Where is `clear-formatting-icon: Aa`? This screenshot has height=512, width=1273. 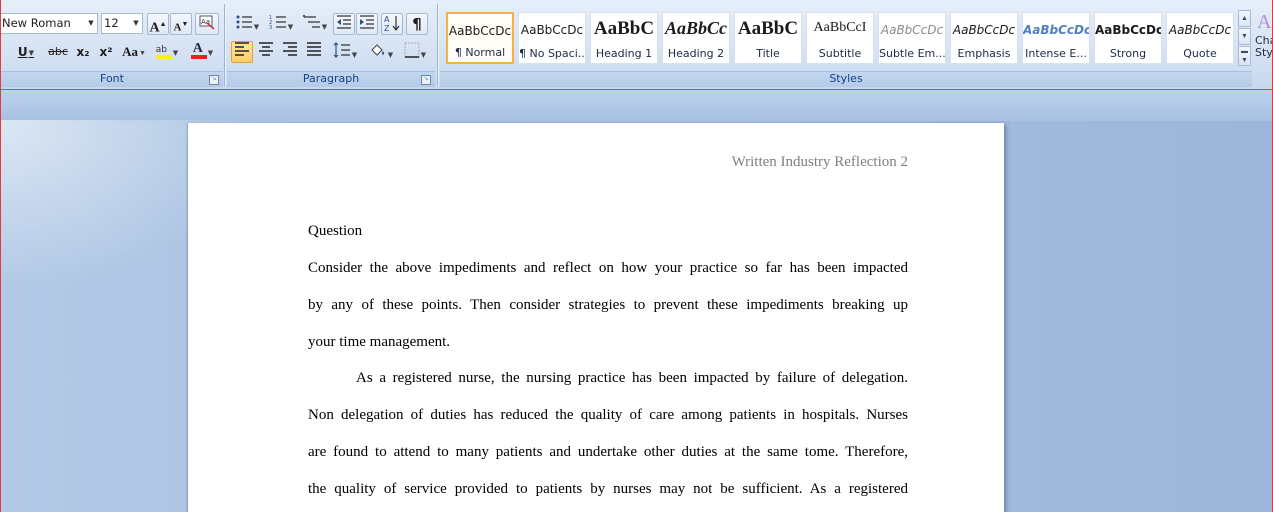 clear-formatting-icon: Aa is located at coordinates (207, 22).